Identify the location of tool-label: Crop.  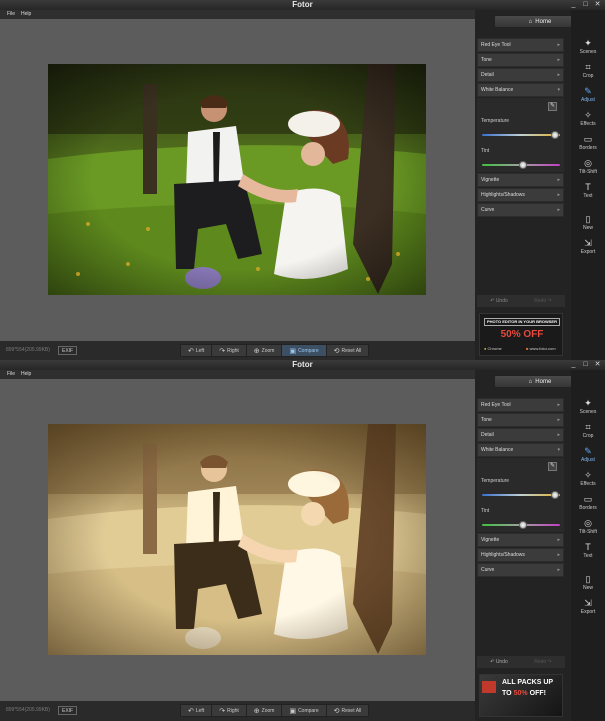
(588, 76).